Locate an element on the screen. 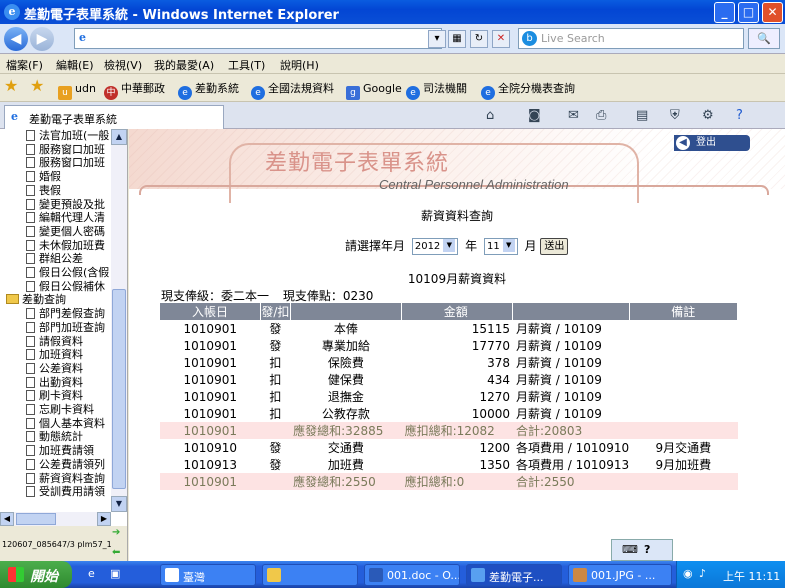 The height and width of the screenshot is (588, 785). fav-post: 中中華郵政 is located at coordinates (134, 90).